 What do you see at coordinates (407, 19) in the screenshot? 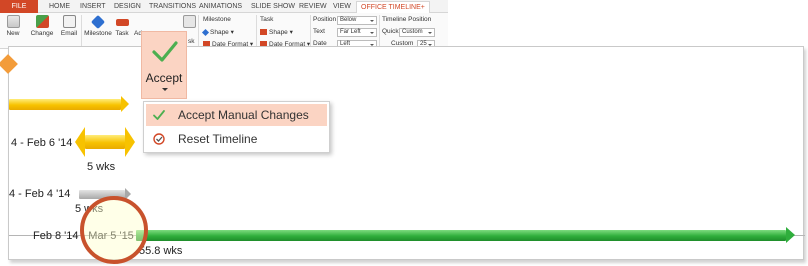
I see `timeline-position-title: Timeline Position` at bounding box center [407, 19].